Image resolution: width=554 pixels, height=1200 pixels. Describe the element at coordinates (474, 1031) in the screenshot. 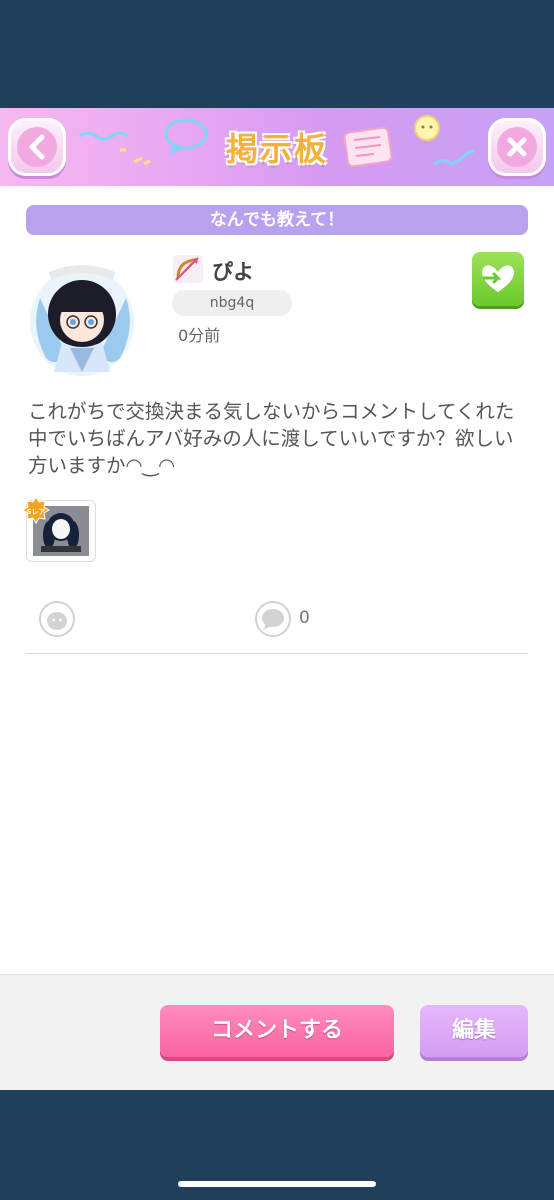

I see `edit-button: 編集` at that location.